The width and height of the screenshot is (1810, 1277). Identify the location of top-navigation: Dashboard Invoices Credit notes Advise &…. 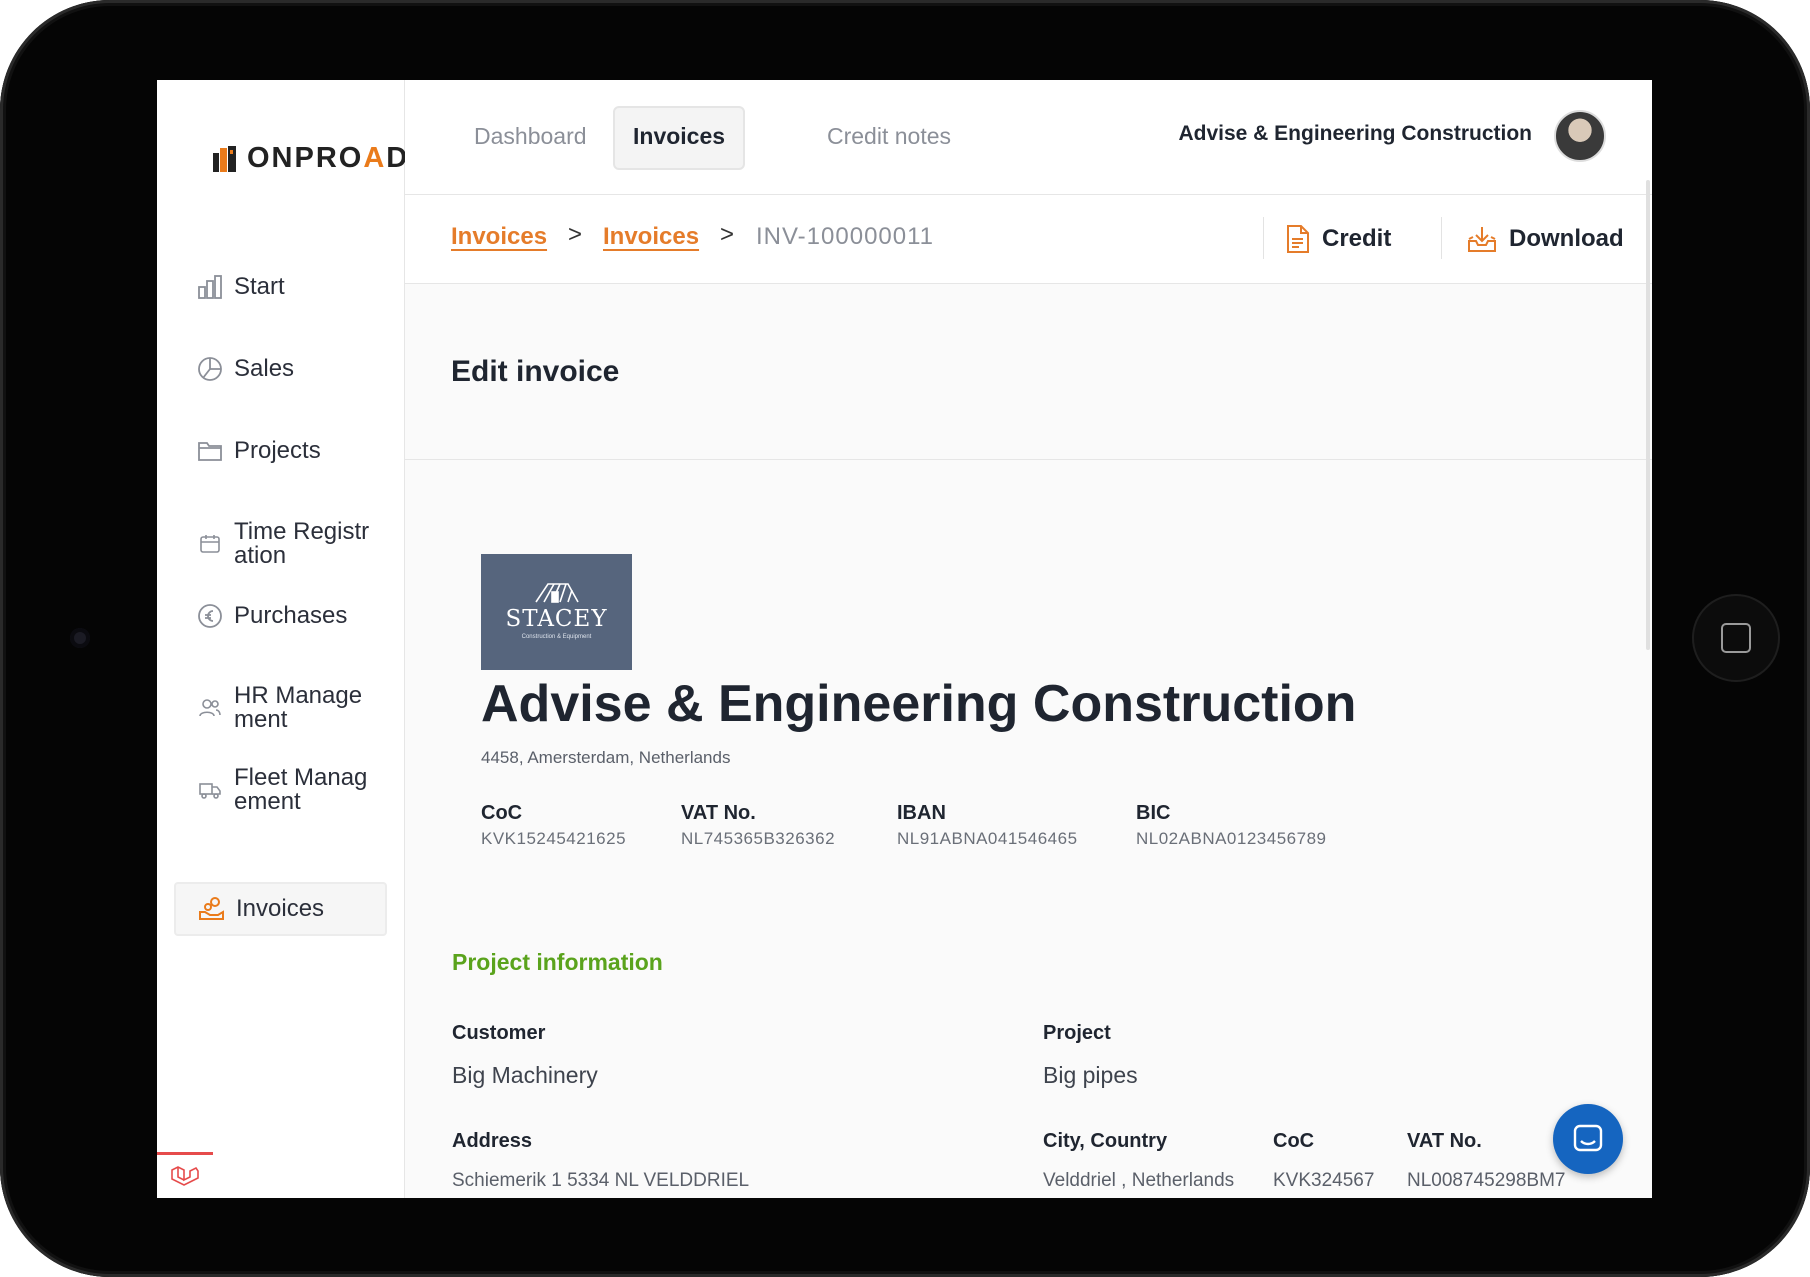
(1028, 137).